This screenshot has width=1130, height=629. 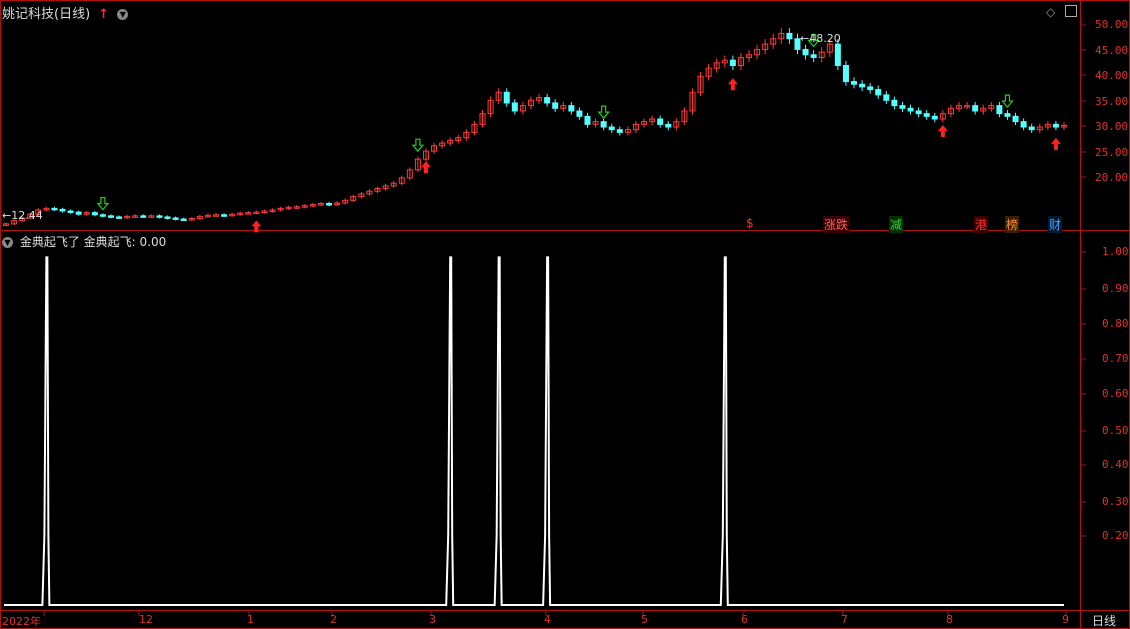 What do you see at coordinates (84, 241) in the screenshot?
I see `indicator-title-bar: ▼ 金典起飞了 金典起飞: 0.00` at bounding box center [84, 241].